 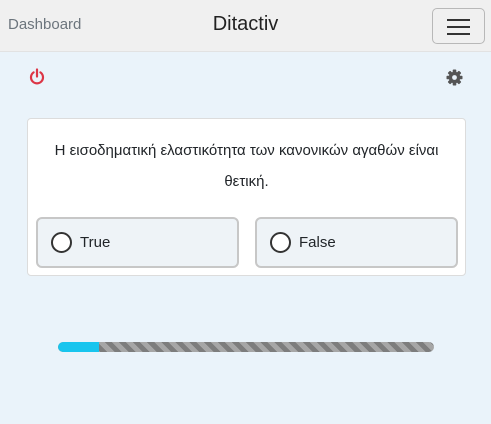 What do you see at coordinates (246, 347) in the screenshot?
I see `progress-bar` at bounding box center [246, 347].